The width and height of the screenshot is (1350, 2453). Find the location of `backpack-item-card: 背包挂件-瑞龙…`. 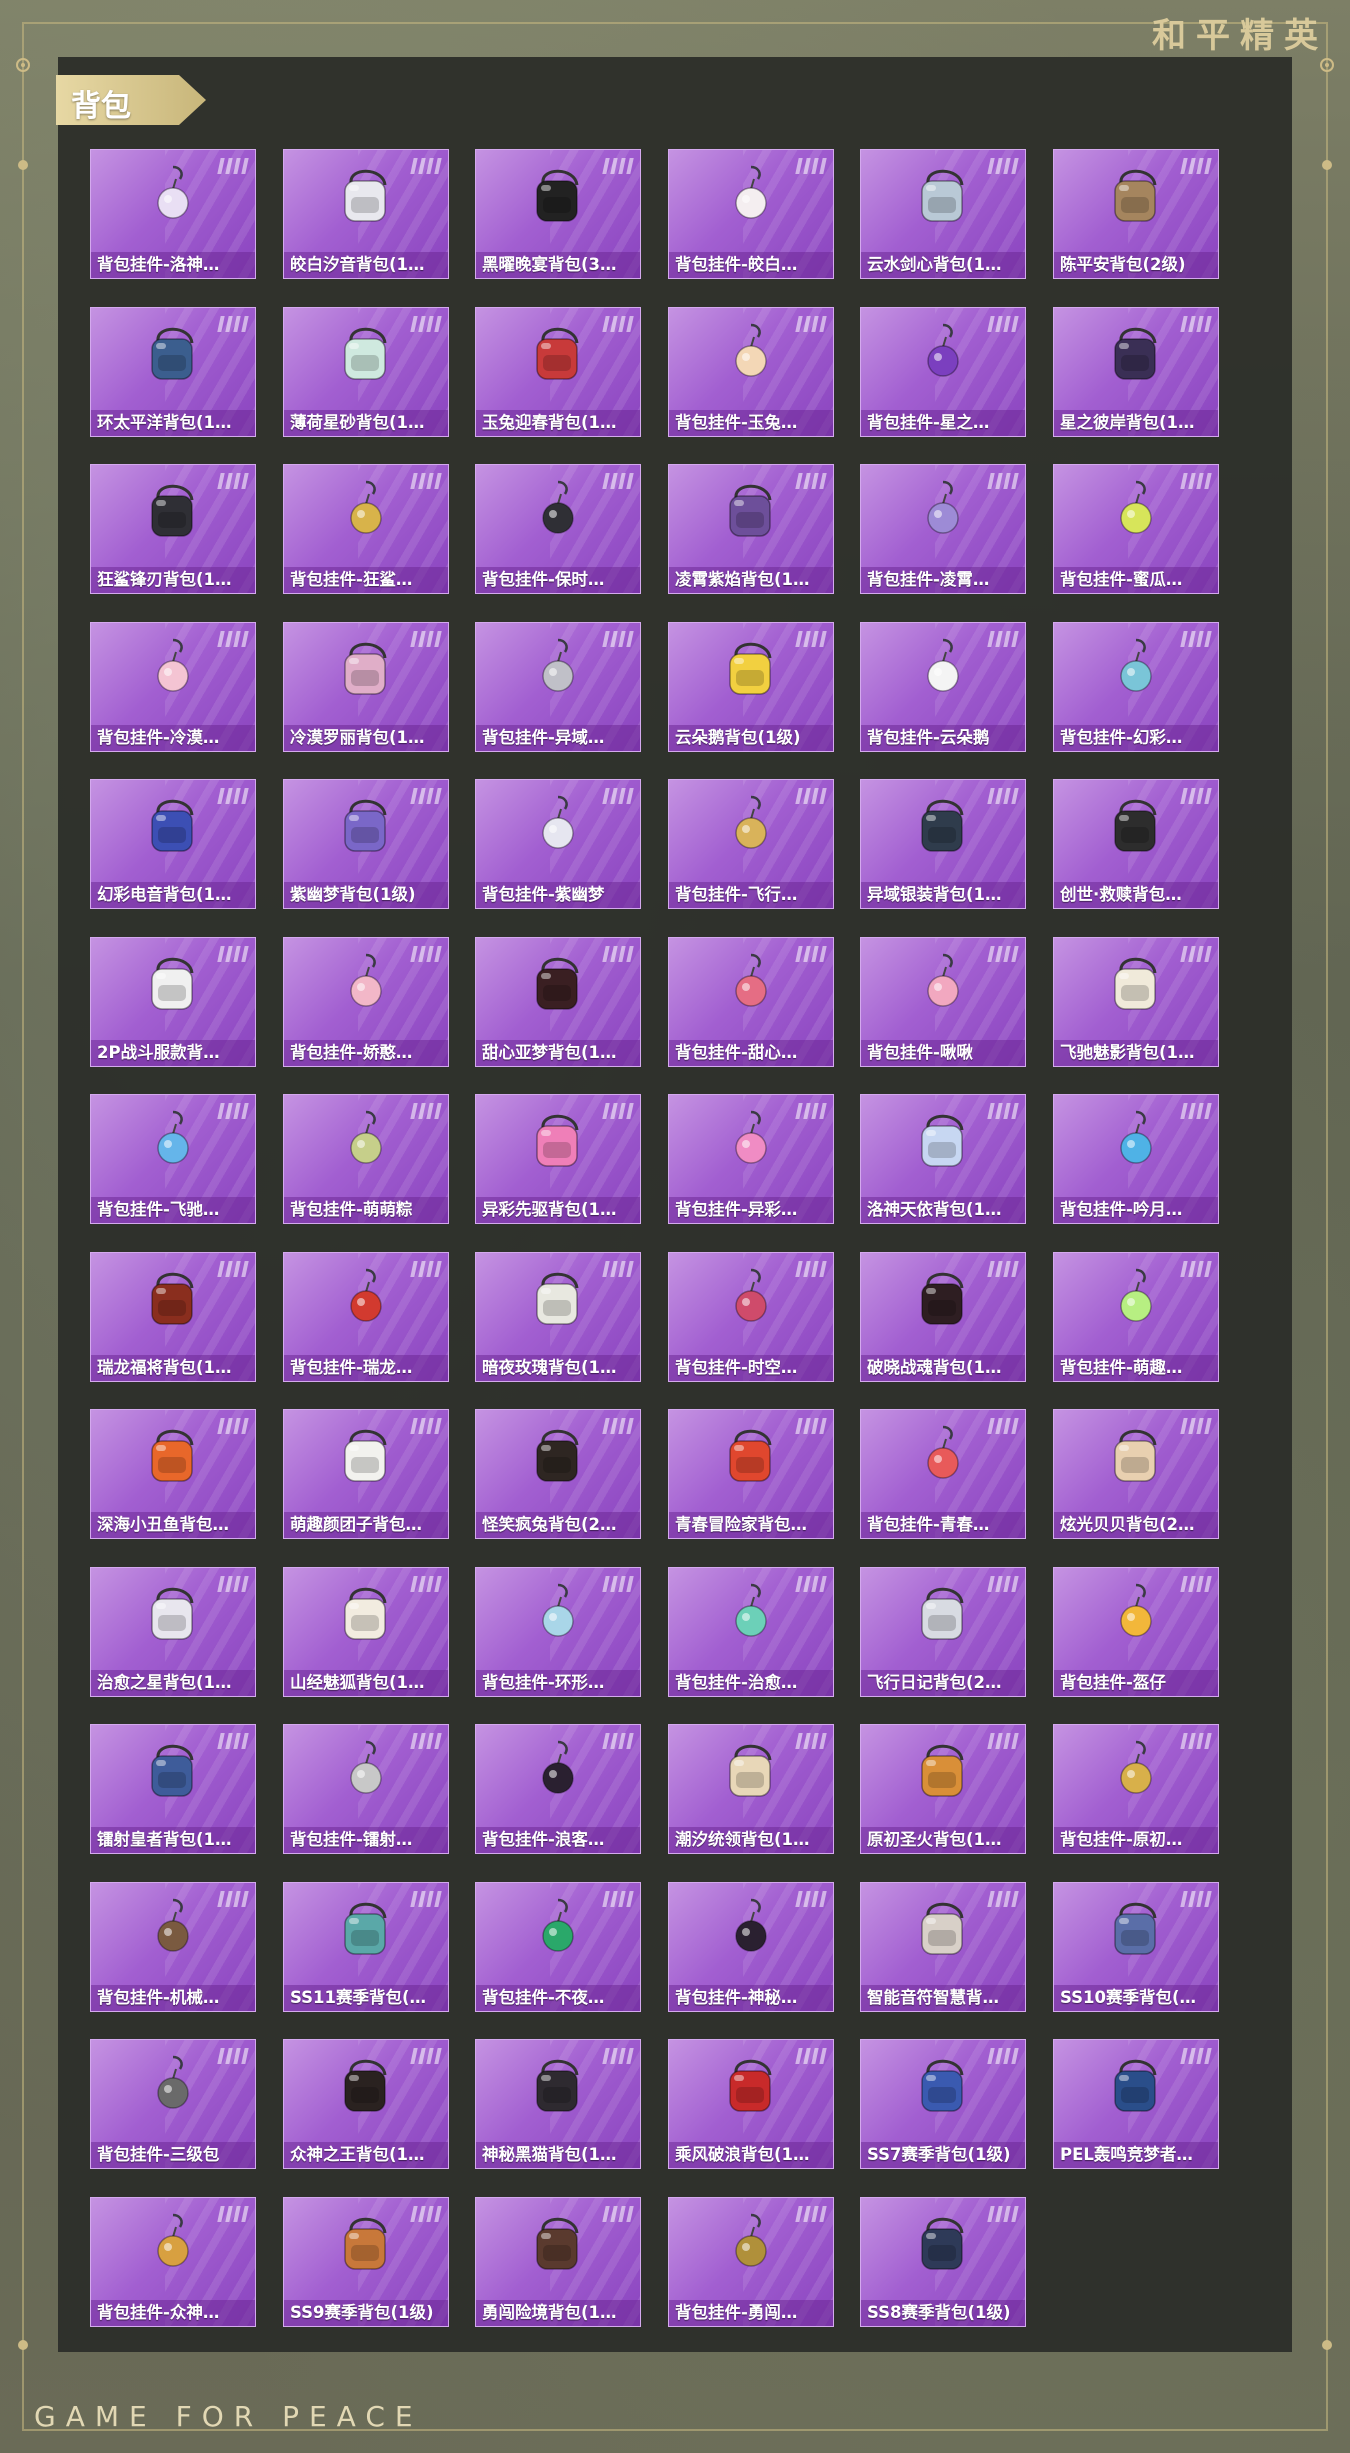

backpack-item-card: 背包挂件-瑞龙… is located at coordinates (366, 1317).